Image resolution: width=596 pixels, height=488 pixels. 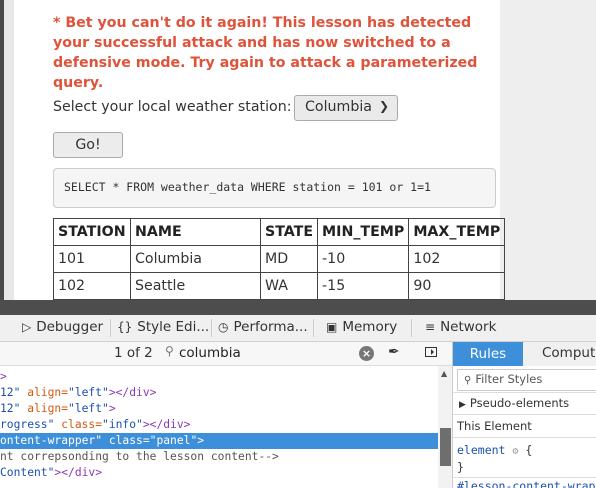 I want to click on table-cell: Columbia, so click(x=195, y=259).